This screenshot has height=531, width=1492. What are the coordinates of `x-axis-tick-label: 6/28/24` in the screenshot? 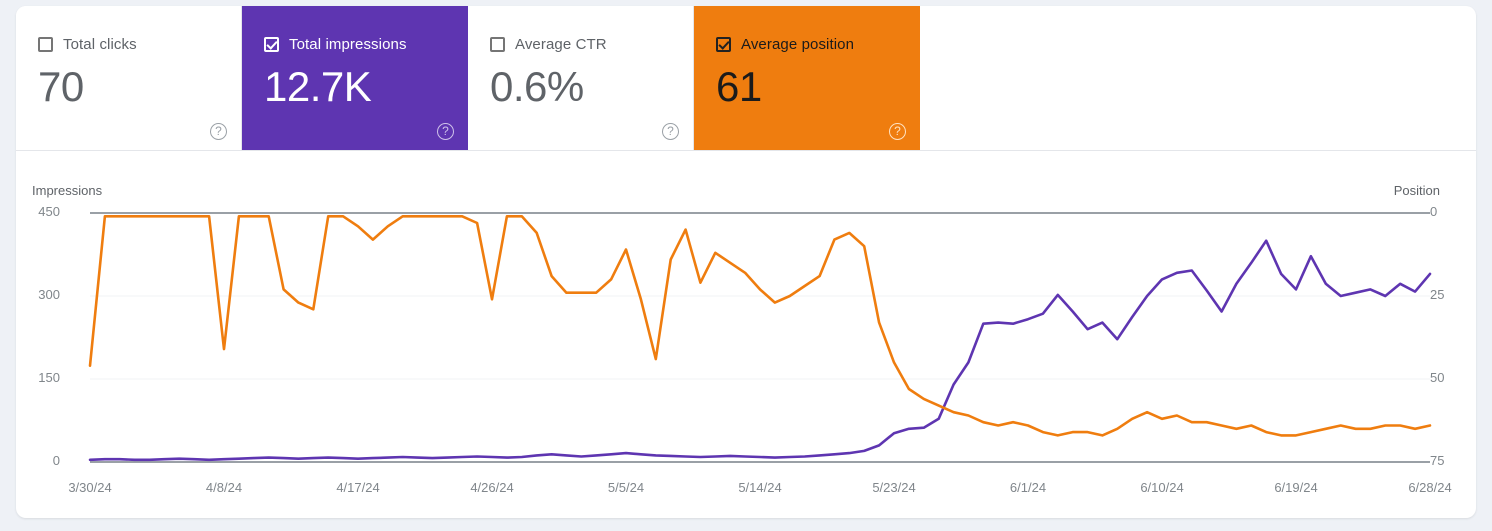 It's located at (1430, 487).